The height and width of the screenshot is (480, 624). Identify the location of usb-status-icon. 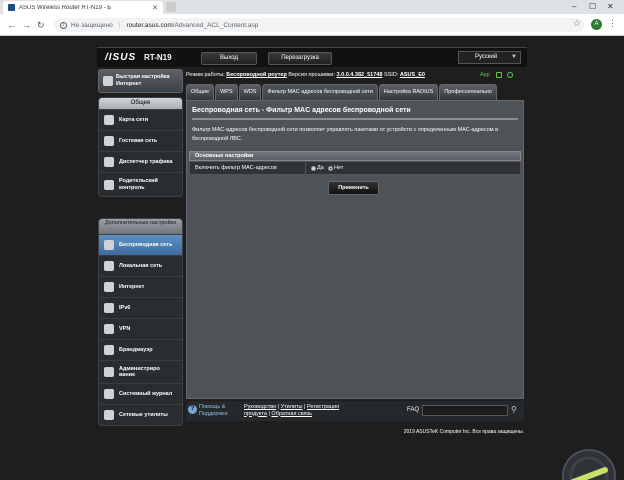
(499, 75).